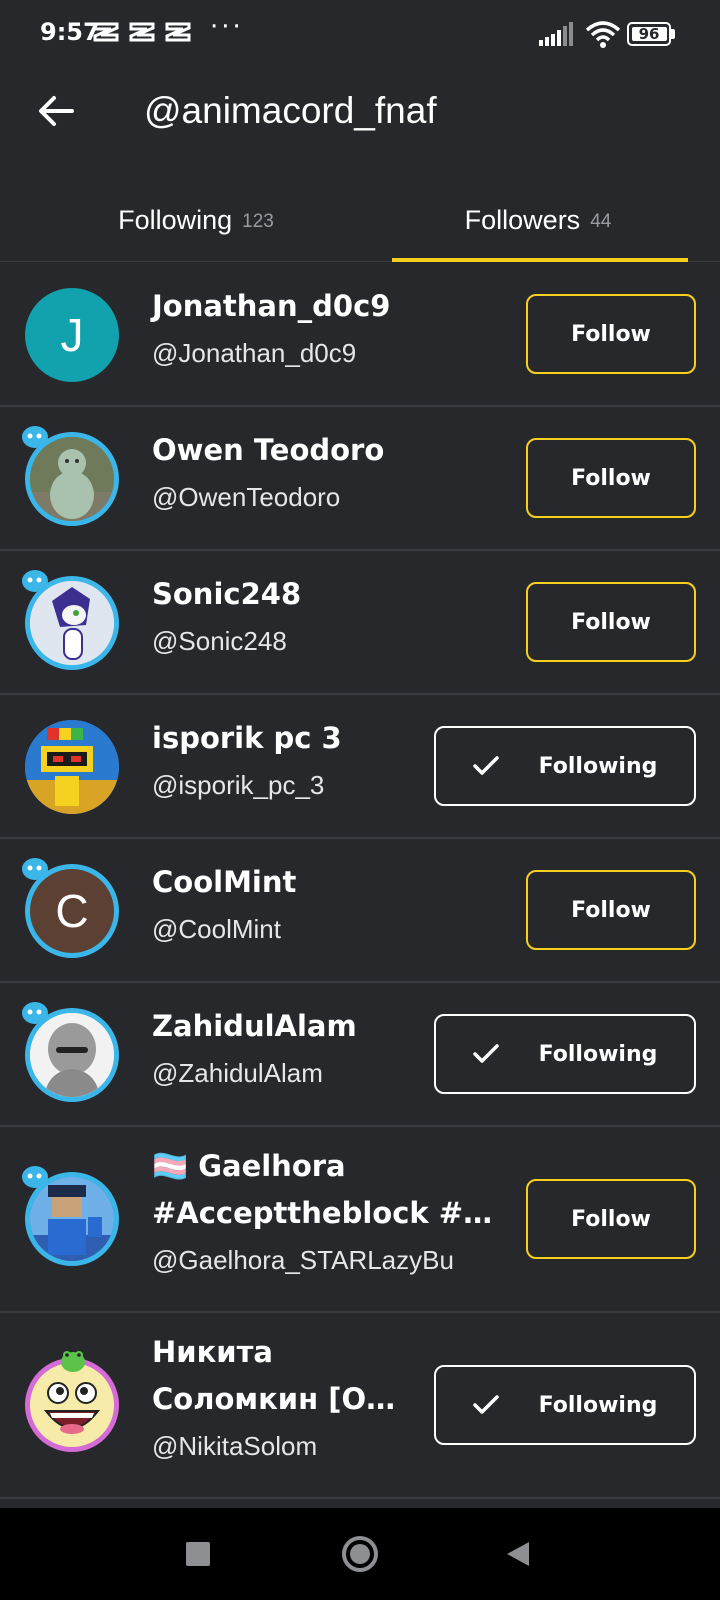  I want to click on back-button, so click(56, 111).